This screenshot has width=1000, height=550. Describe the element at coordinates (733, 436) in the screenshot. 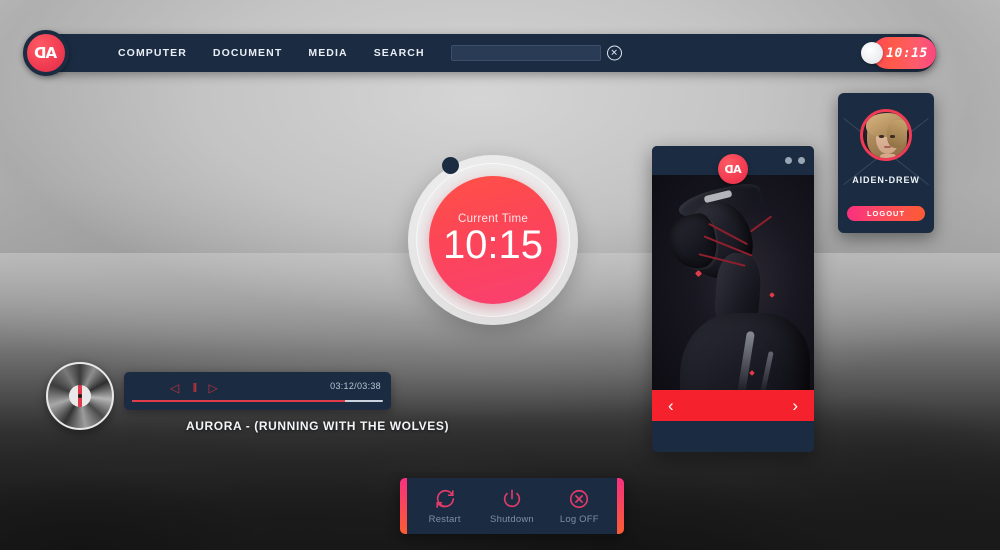

I see `media-panel-base` at that location.